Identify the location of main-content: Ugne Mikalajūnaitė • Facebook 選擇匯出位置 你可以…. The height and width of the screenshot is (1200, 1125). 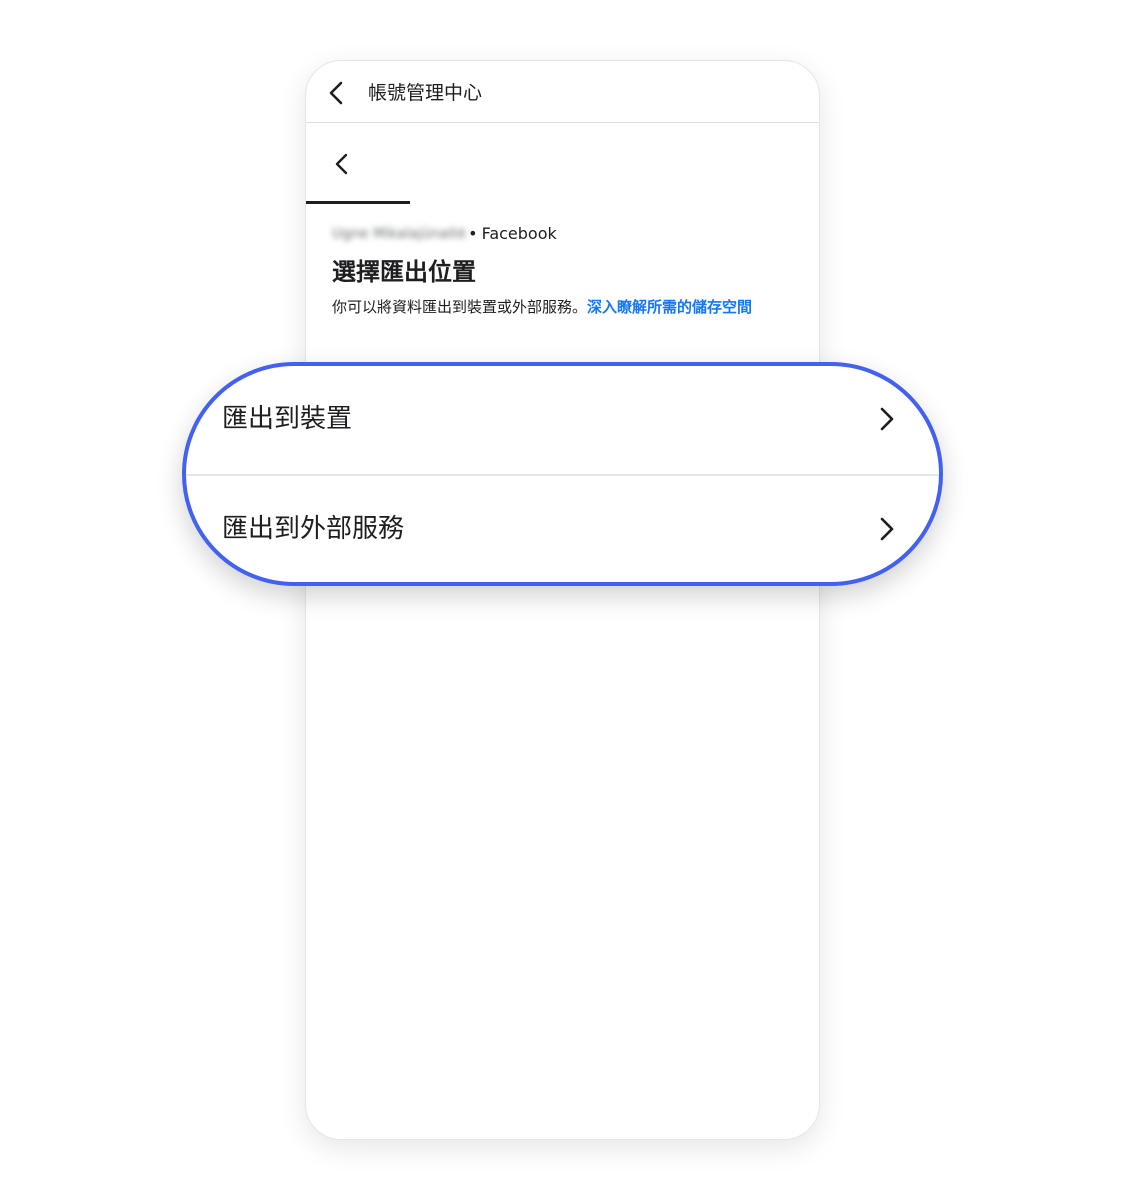
(567, 270).